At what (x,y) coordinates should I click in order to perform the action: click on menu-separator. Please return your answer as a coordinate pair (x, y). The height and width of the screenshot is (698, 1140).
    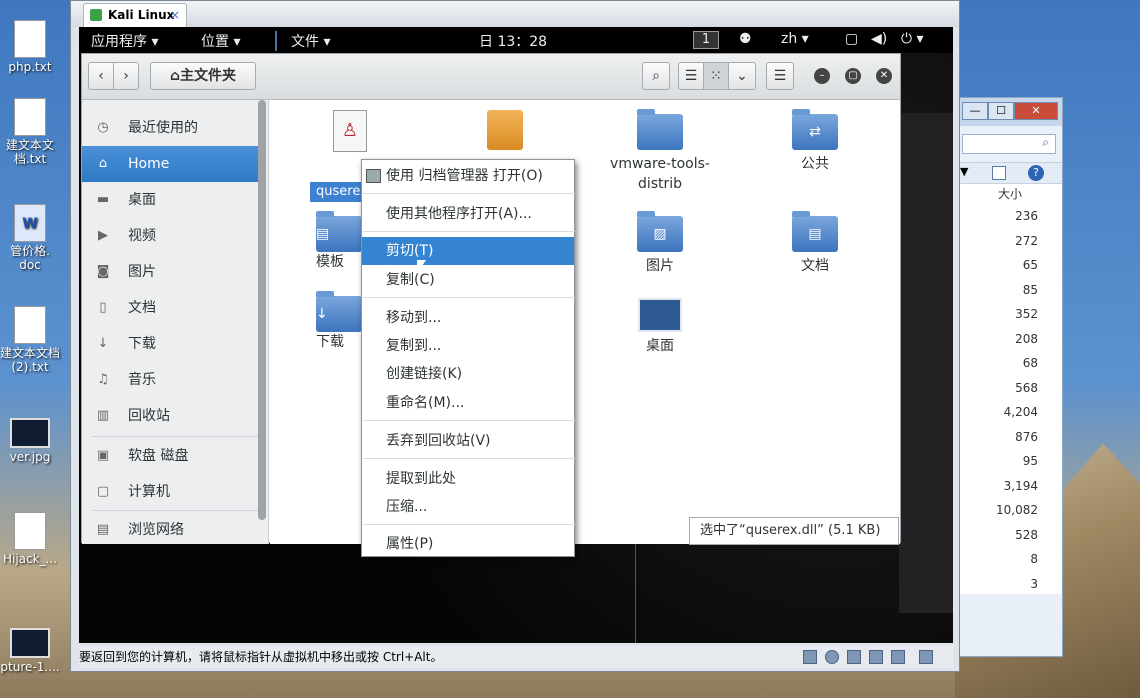
    Looking at the image, I should click on (469, 193).